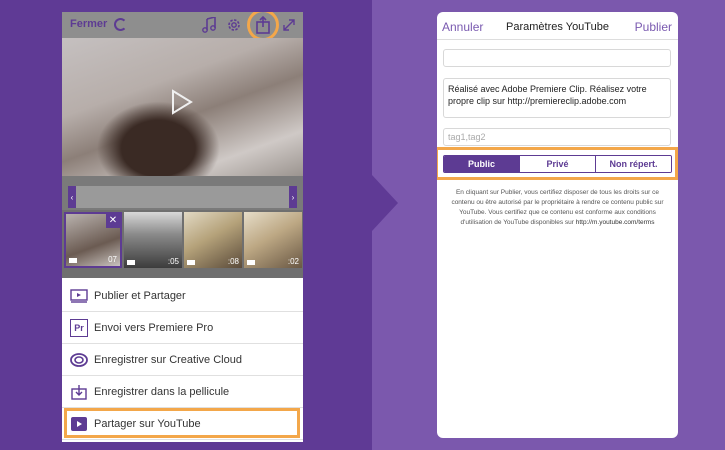  I want to click on timeline-scrubber: ‹ ›, so click(182, 193).